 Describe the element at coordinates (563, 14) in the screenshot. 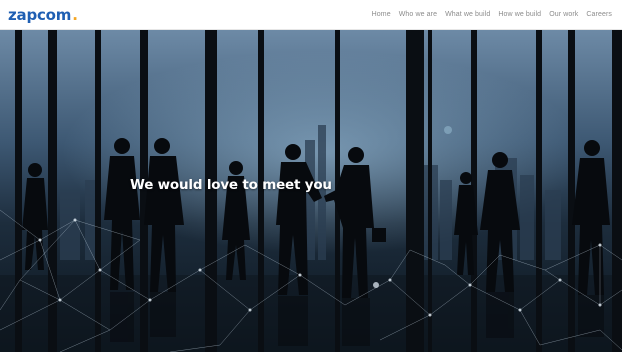

I see `nav-our-work: Our work` at that location.